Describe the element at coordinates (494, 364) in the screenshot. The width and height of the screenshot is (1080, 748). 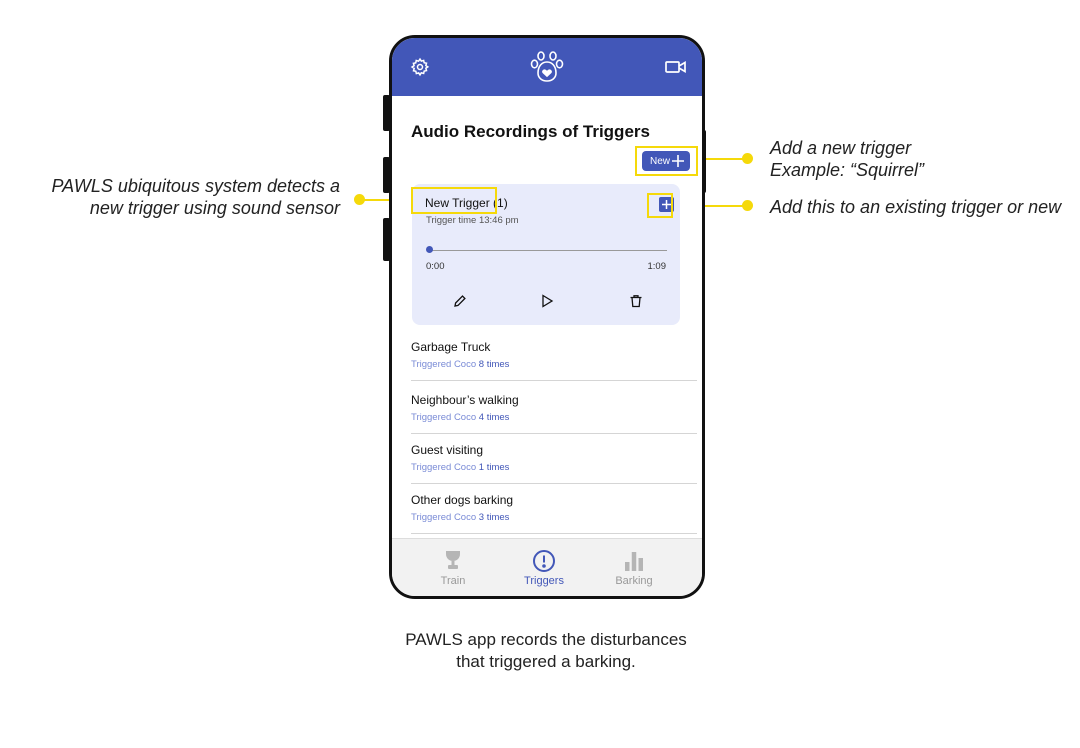
I see `trigger-count-value: 8 times` at that location.